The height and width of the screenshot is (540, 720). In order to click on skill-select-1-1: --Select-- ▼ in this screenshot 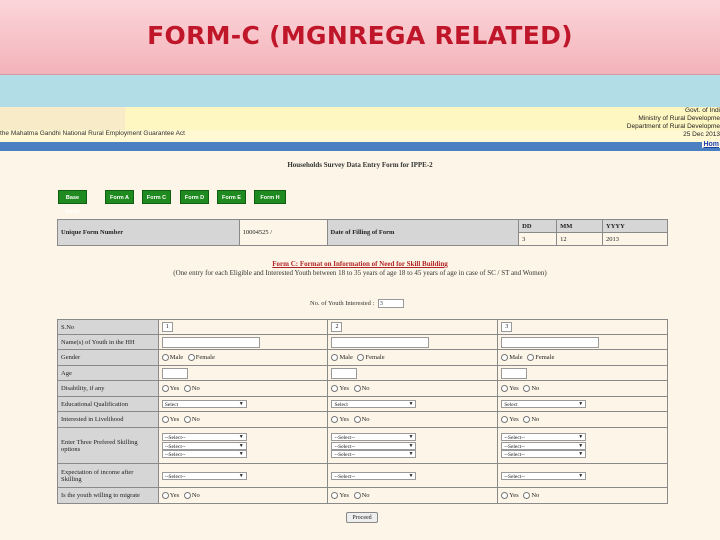, I will do `click(204, 437)`.